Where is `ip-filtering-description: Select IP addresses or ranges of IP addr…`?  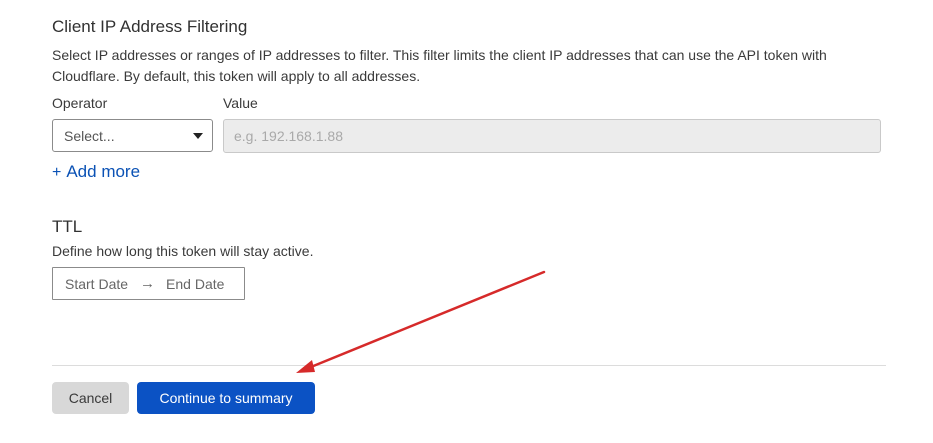 ip-filtering-description: Select IP addresses or ranges of IP addr… is located at coordinates (439, 65).